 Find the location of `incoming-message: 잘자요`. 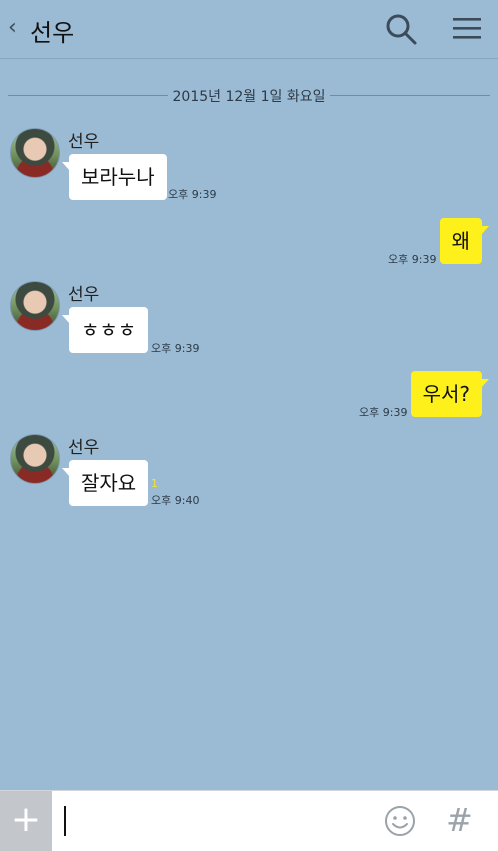

incoming-message: 잘자요 is located at coordinates (105, 483).